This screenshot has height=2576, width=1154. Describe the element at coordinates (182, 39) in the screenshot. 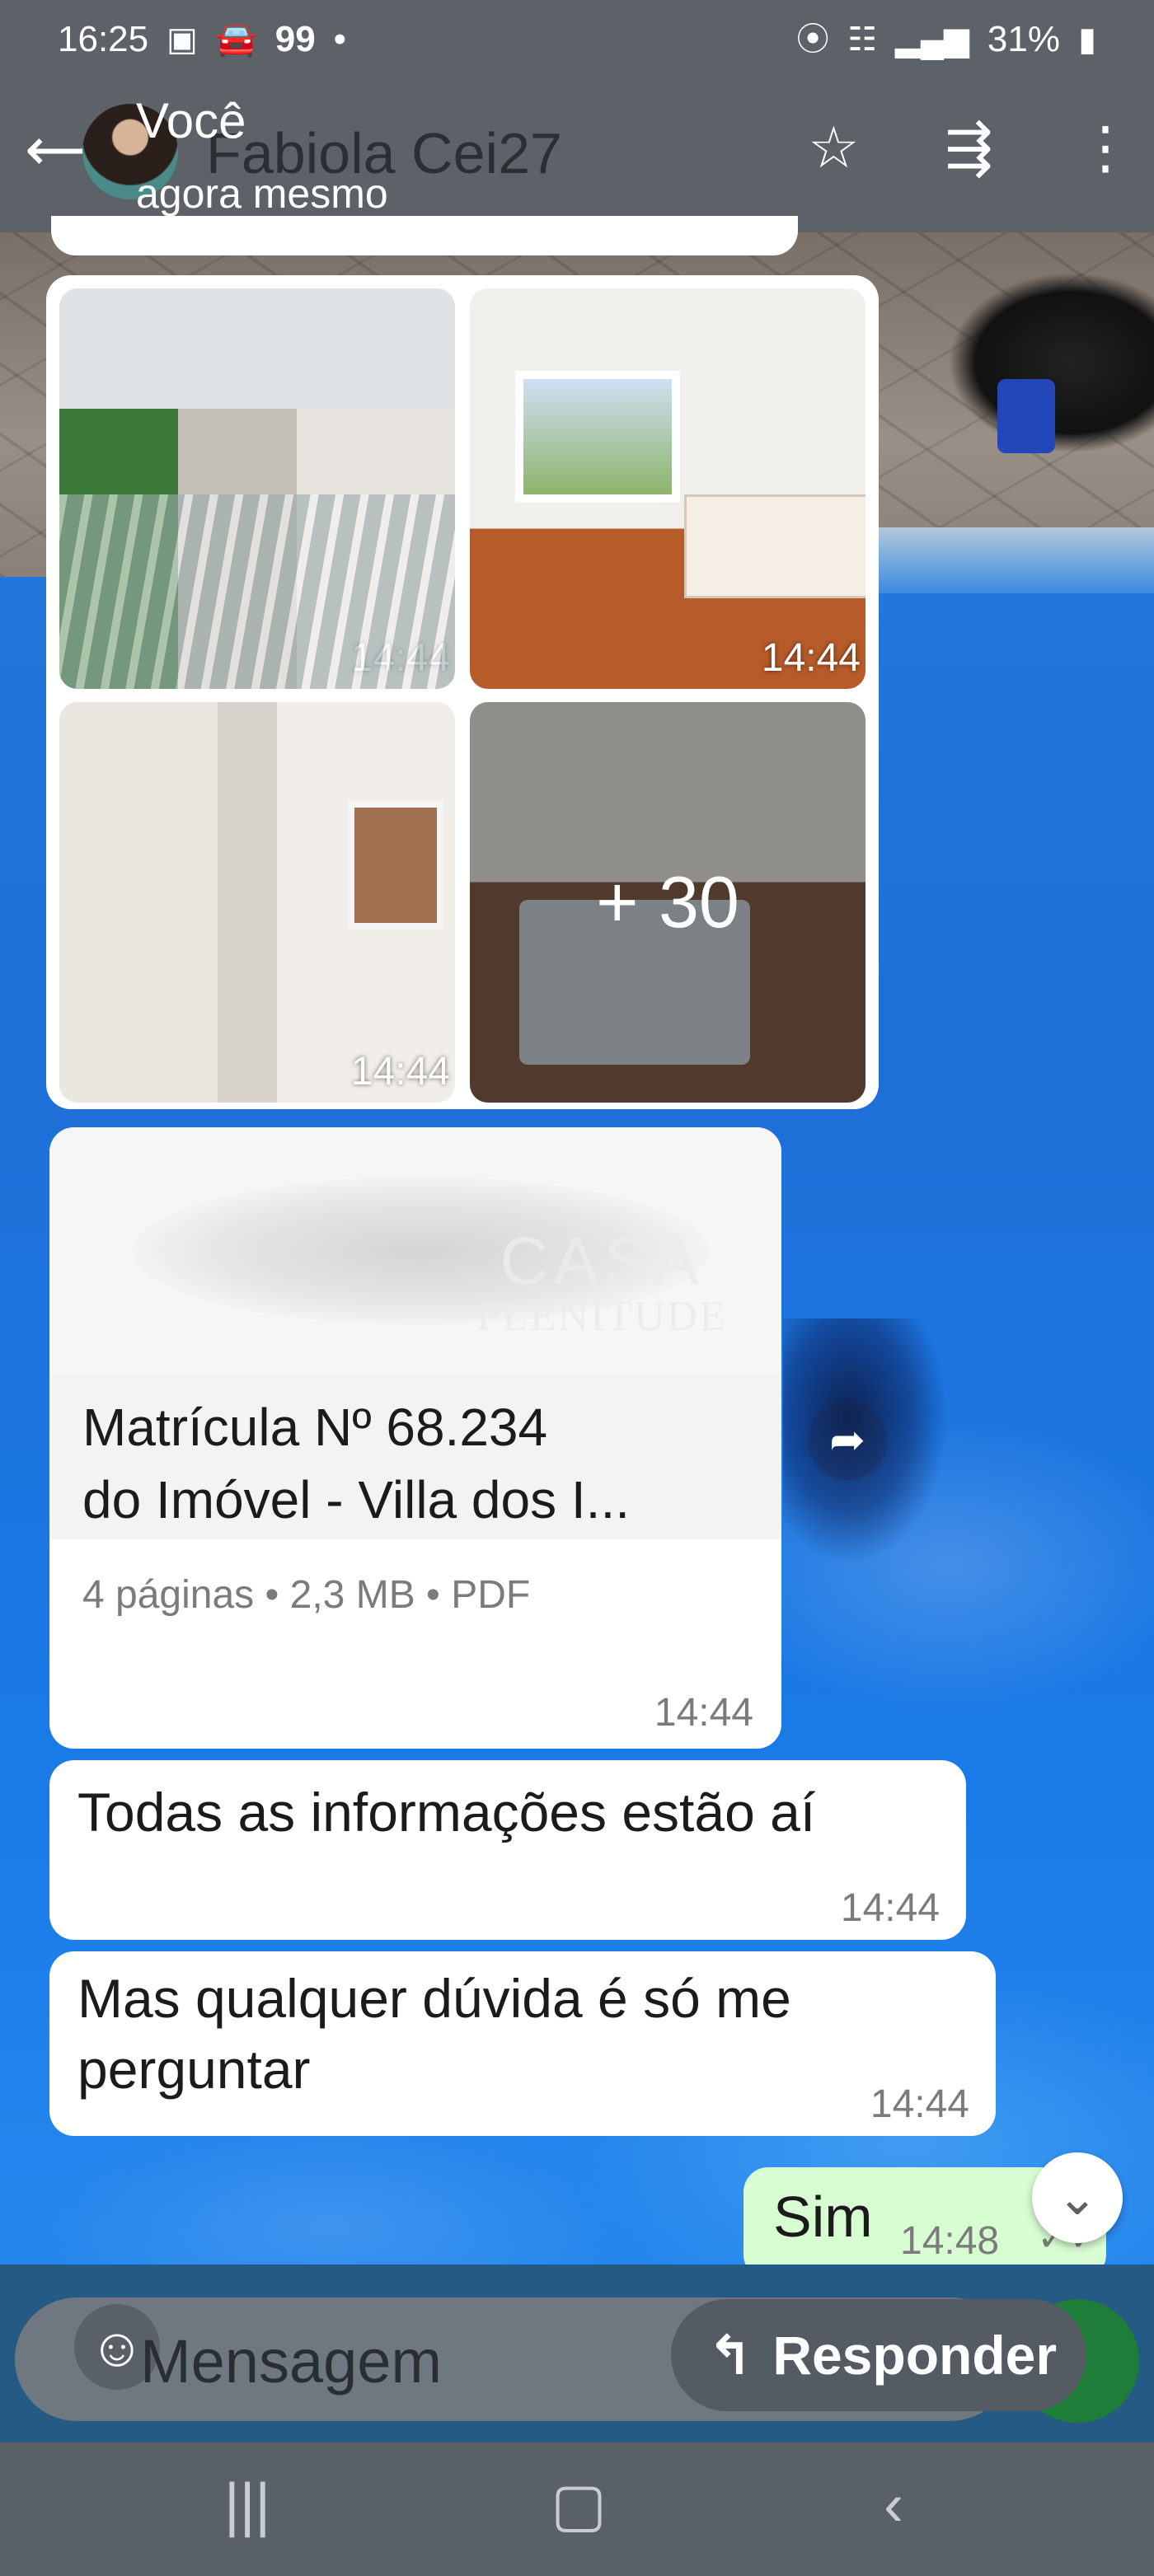

I see `image-icon: ▣` at that location.